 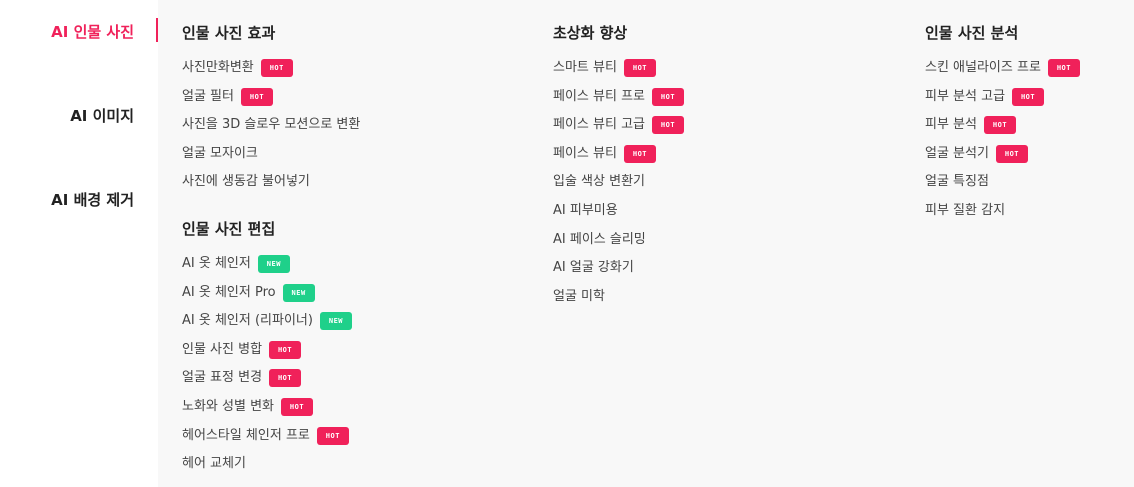 I want to click on menu-item-label: 헤어 교체기, so click(x=214, y=463).